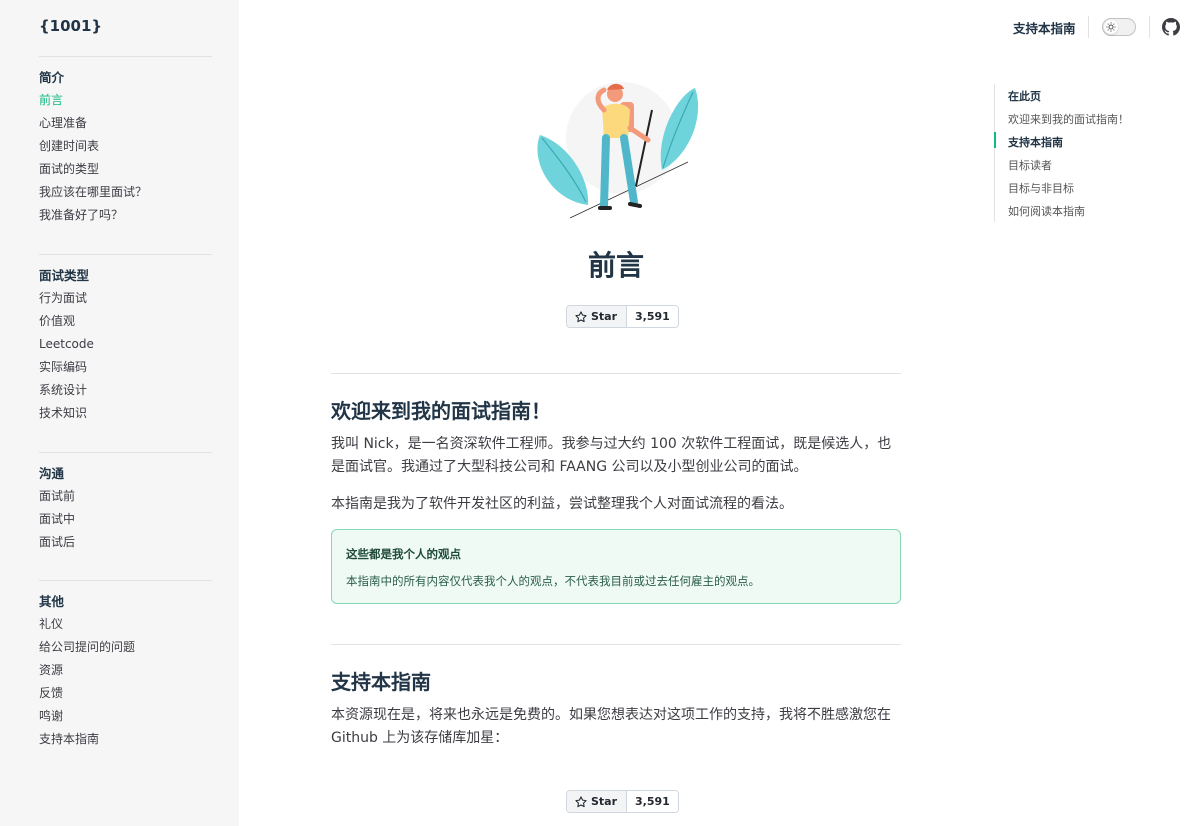  Describe the element at coordinates (52, 77) in the screenshot. I see `sidebar-group-title: 简介` at that location.